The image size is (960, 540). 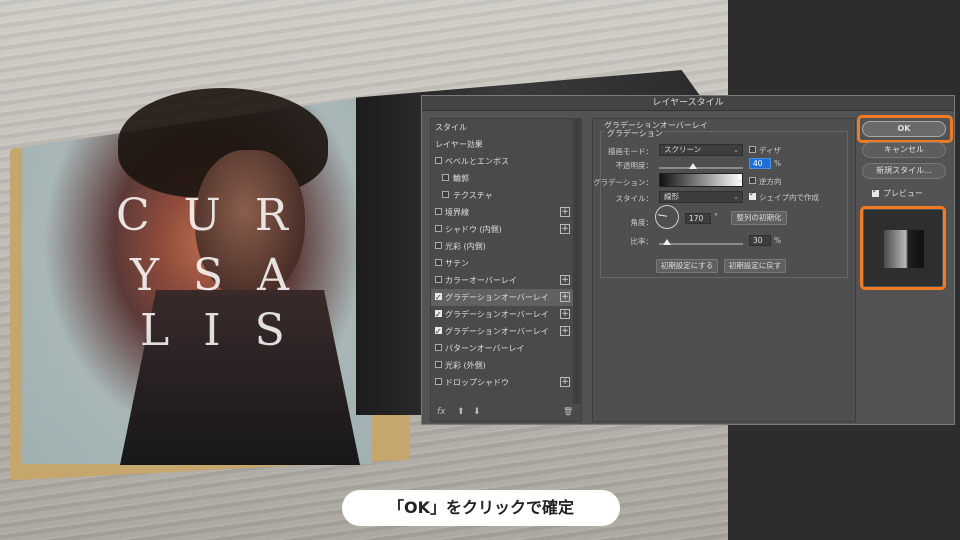 What do you see at coordinates (461, 178) in the screenshot?
I see `effect-label: 輪郭` at bounding box center [461, 178].